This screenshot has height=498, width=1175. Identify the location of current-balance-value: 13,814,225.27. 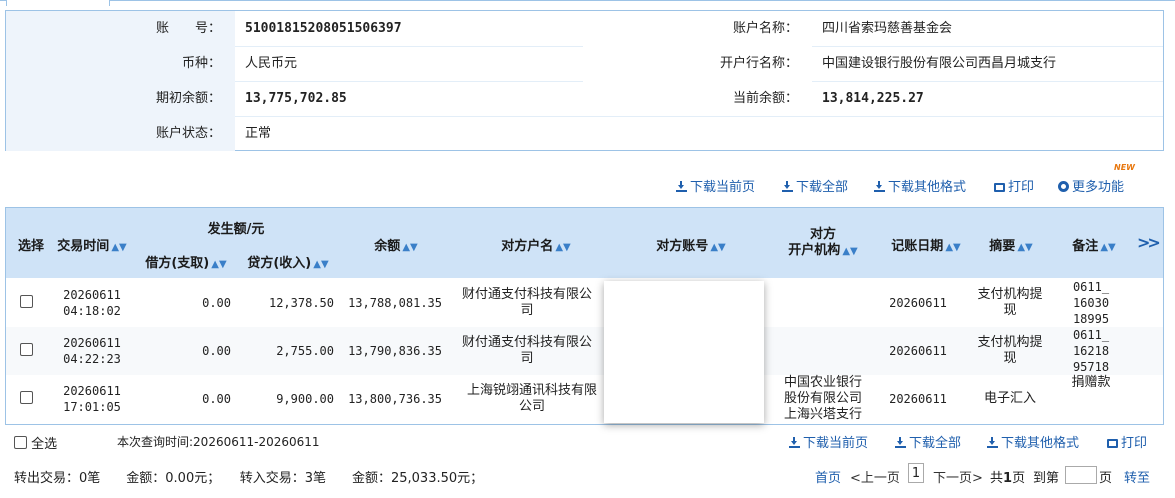
(873, 98).